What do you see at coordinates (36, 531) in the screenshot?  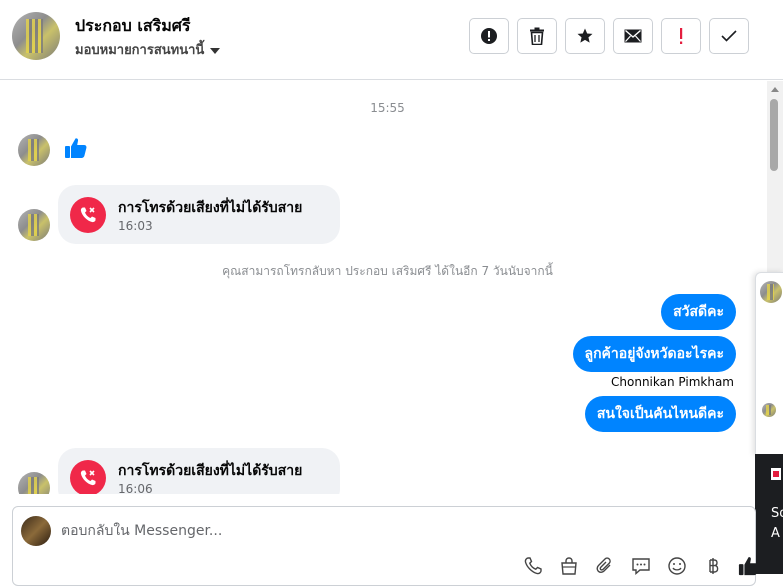 I see `page-avatar` at bounding box center [36, 531].